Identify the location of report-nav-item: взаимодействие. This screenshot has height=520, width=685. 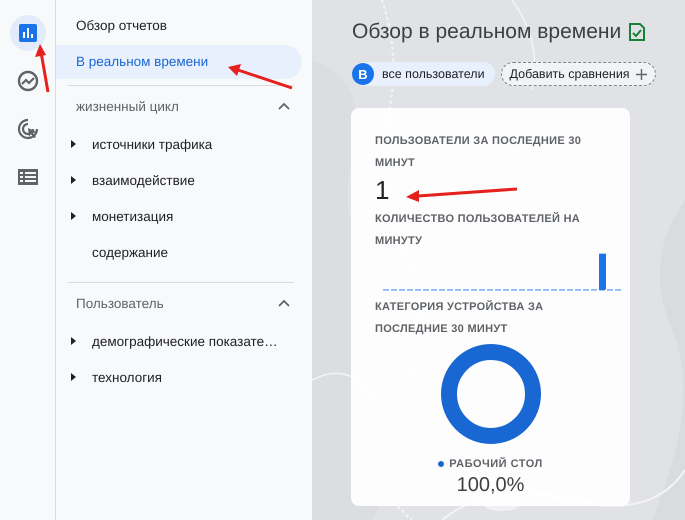
(143, 180).